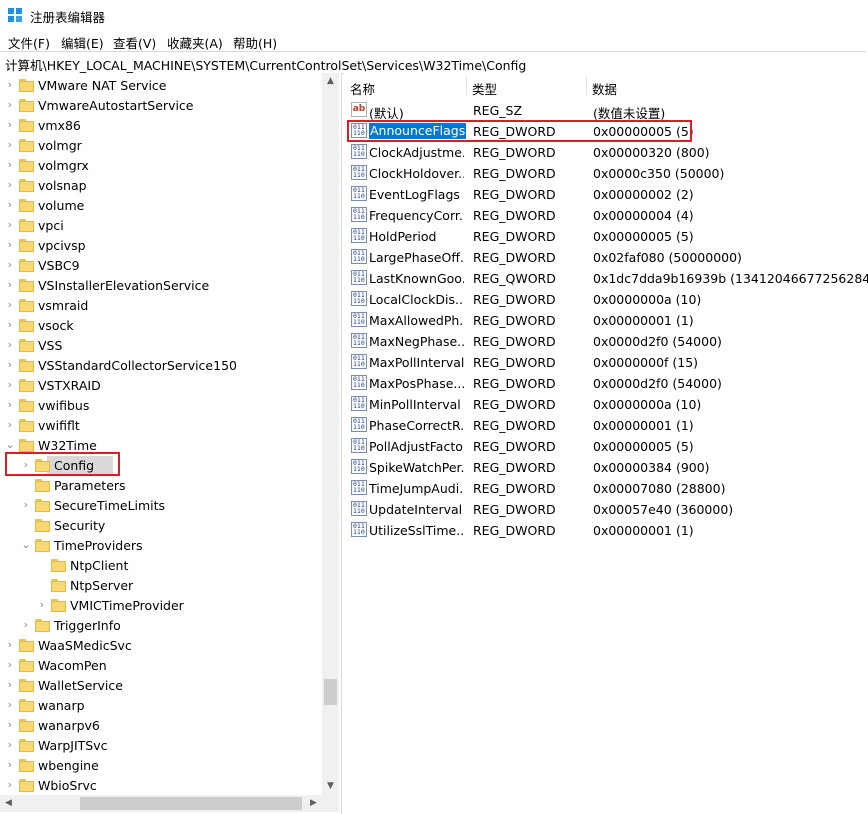 Image resolution: width=868 pixels, height=814 pixels. What do you see at coordinates (191, 803) in the screenshot?
I see `tree-hscroll-thumb` at bounding box center [191, 803].